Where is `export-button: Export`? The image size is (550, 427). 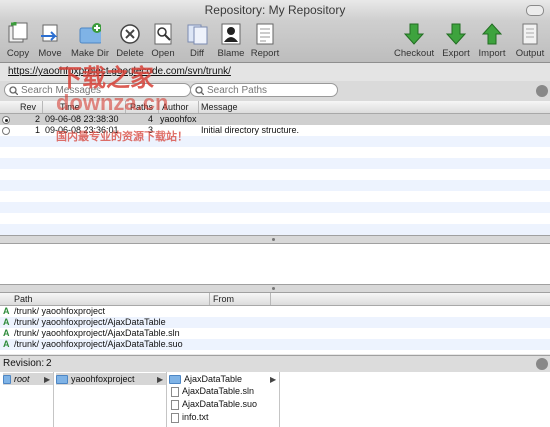 export-button: Export is located at coordinates (456, 40).